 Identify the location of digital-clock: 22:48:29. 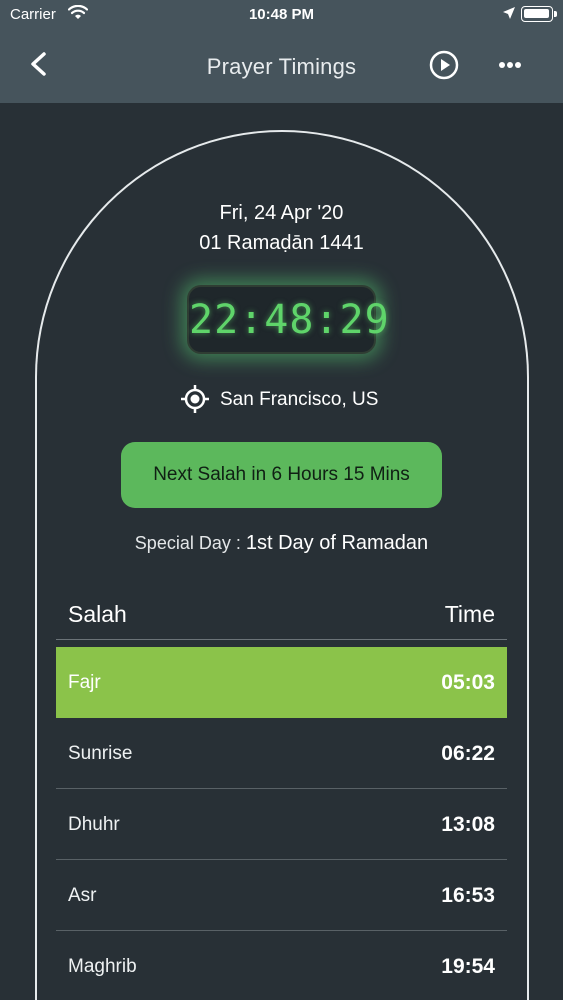
(288, 319).